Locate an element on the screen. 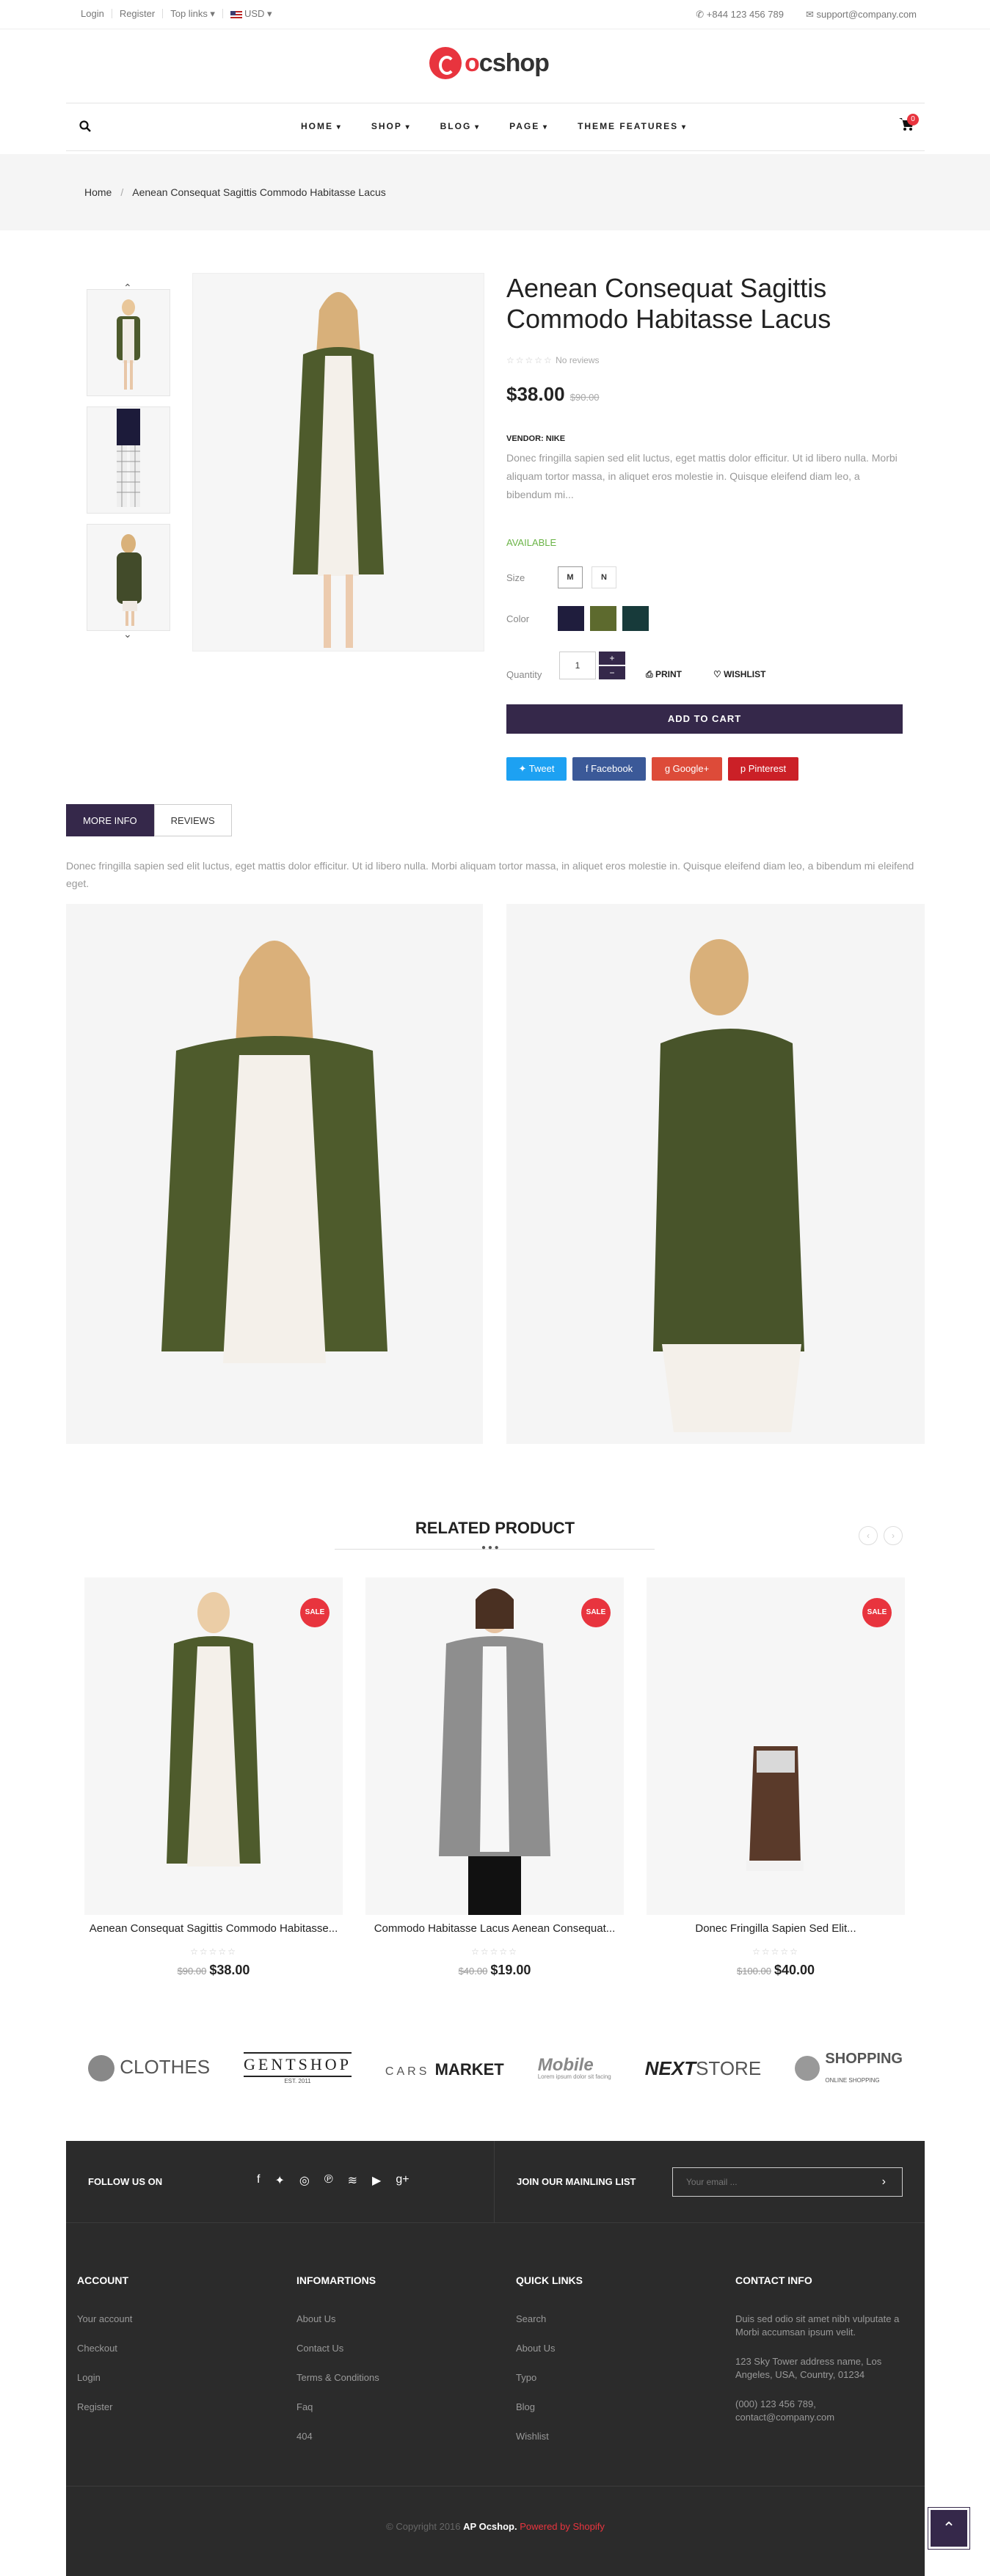 The height and width of the screenshot is (2576, 990). currency-dropdown: USD ▾ is located at coordinates (252, 14).